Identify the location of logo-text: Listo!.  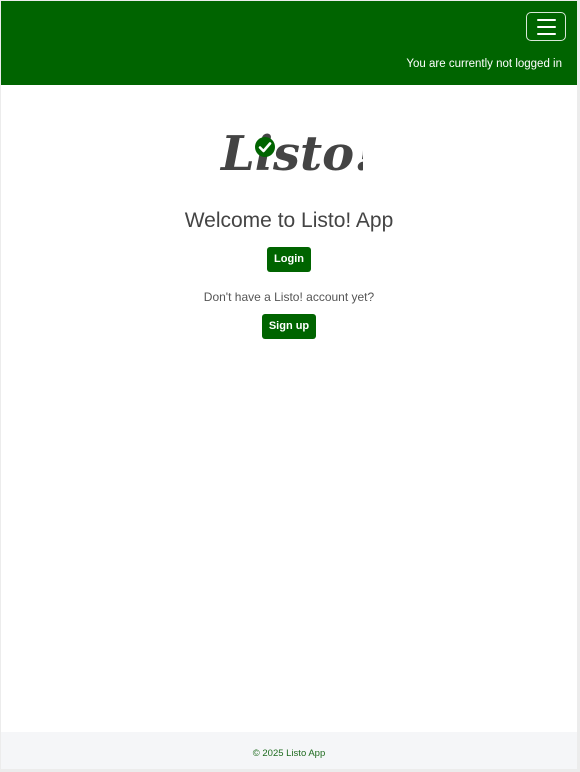
(291, 152).